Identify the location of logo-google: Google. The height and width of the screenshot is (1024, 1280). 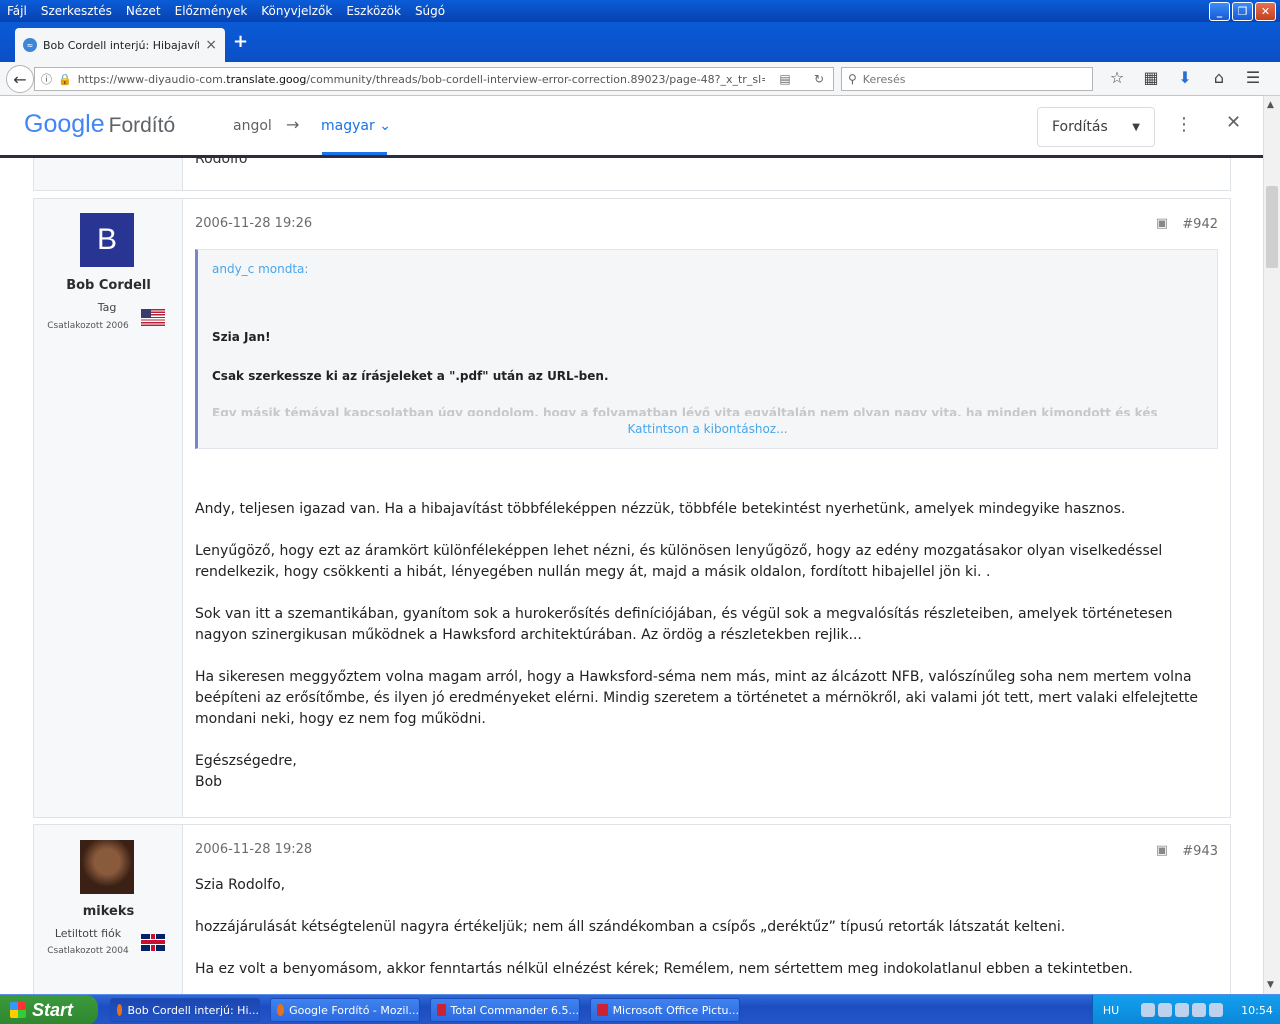
(64, 124).